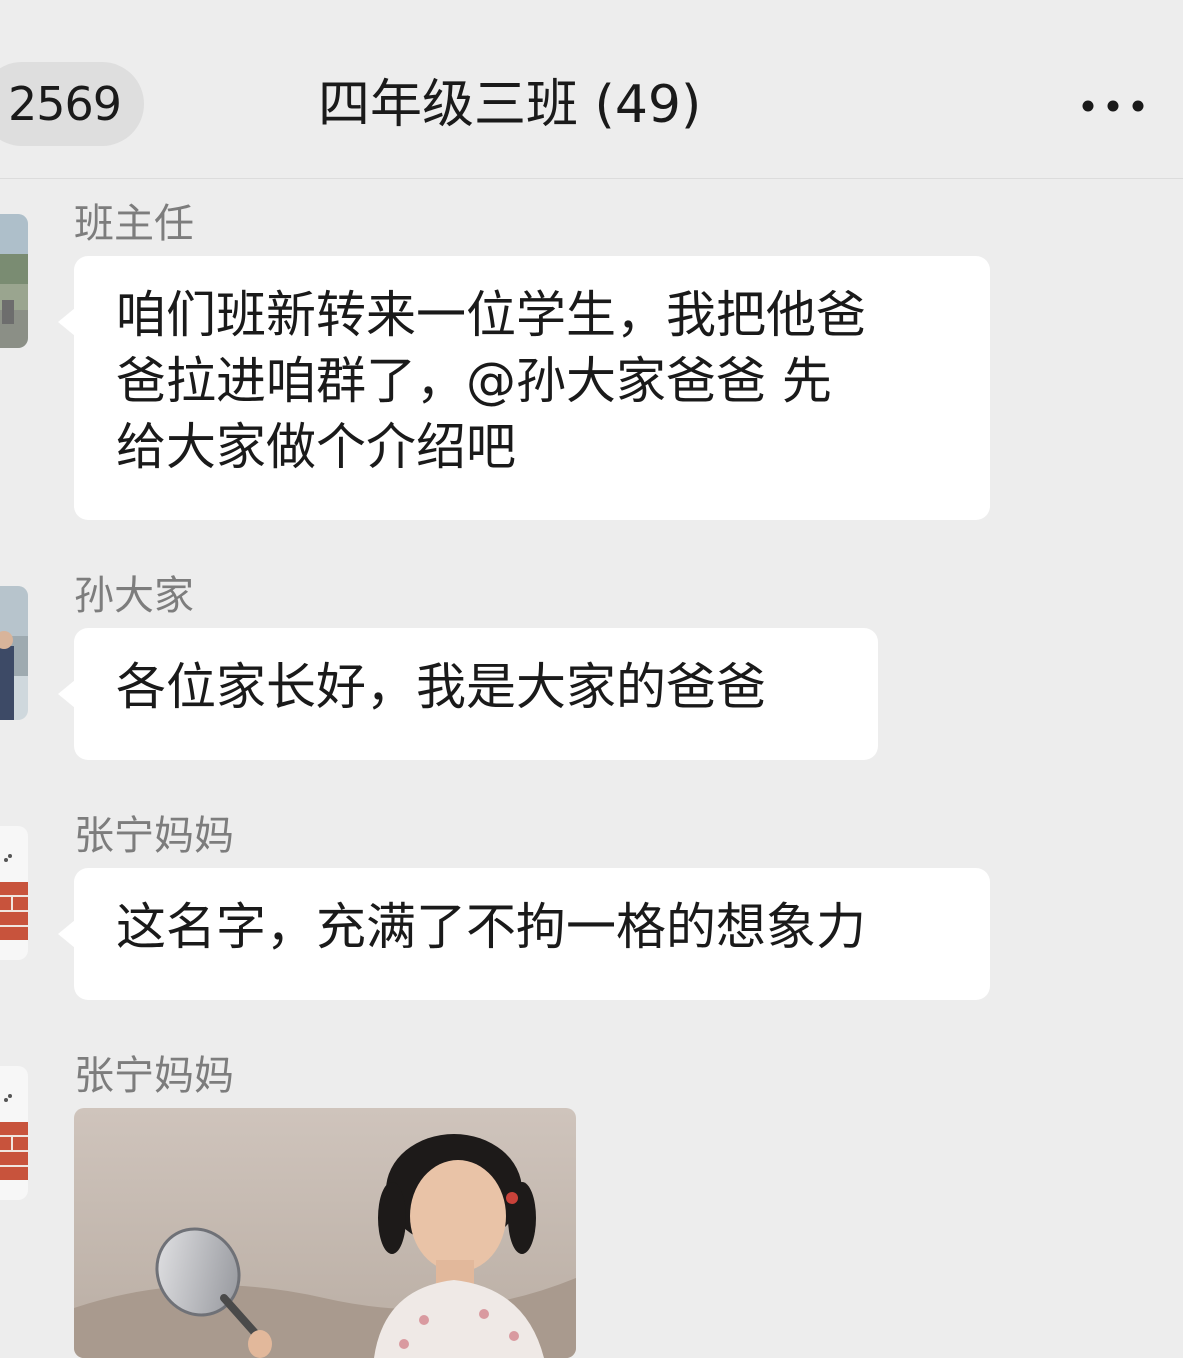 The height and width of the screenshot is (1358, 1183). Describe the element at coordinates (1113, 106) in the screenshot. I see `more-horizontal-icon` at that location.